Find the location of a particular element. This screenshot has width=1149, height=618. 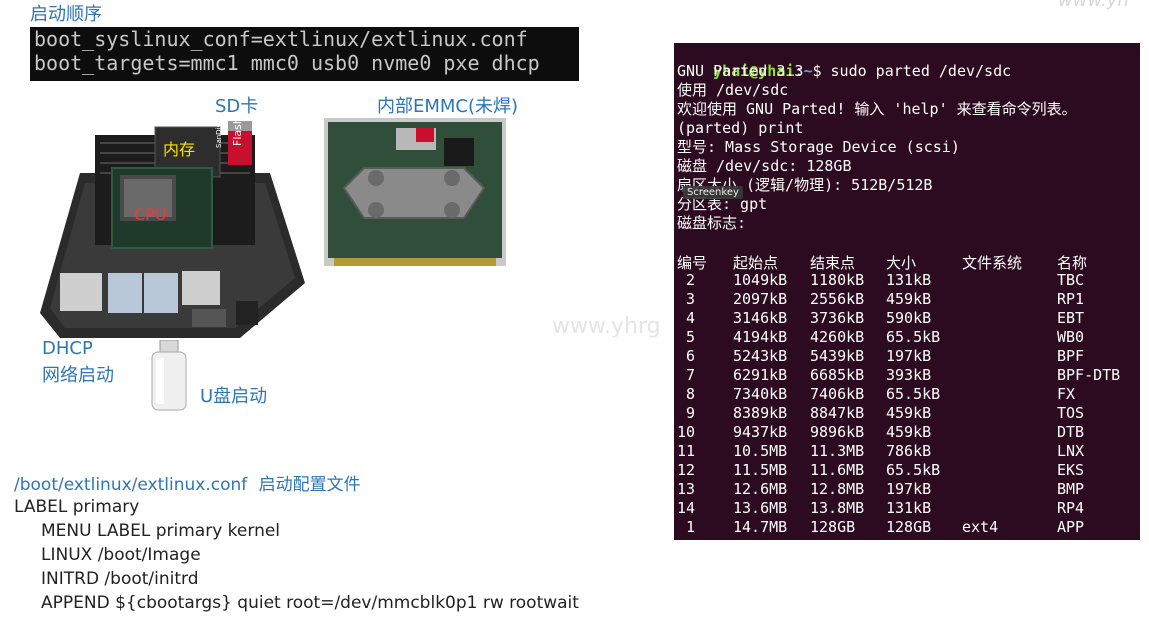

partition-table-cell: 11 is located at coordinates (686, 451).